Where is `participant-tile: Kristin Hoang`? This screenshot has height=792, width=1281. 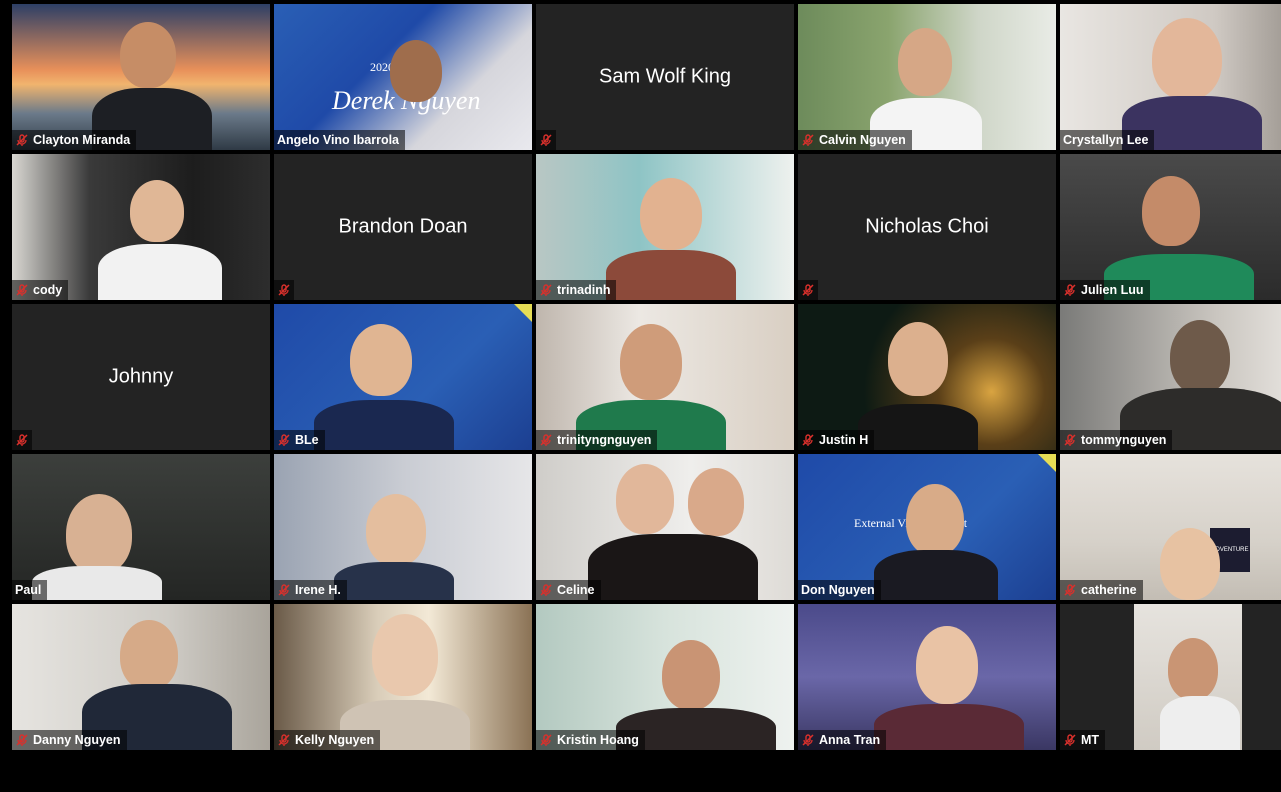
participant-tile: Kristin Hoang is located at coordinates (665, 677).